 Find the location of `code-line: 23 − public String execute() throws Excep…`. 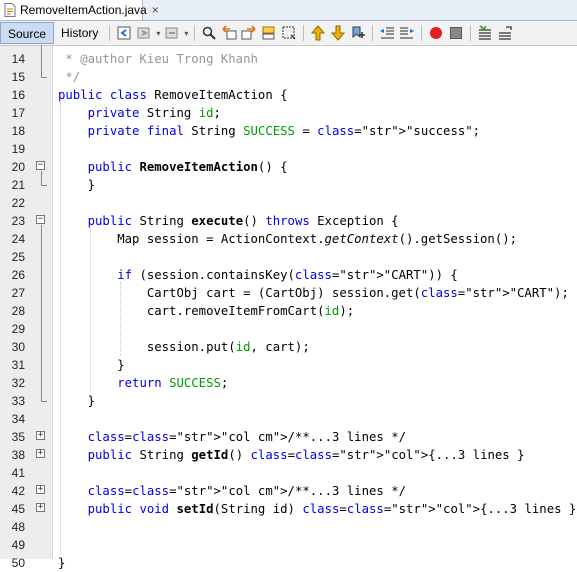

code-line: 23 − public String execute() throws Excep… is located at coordinates (288, 221).